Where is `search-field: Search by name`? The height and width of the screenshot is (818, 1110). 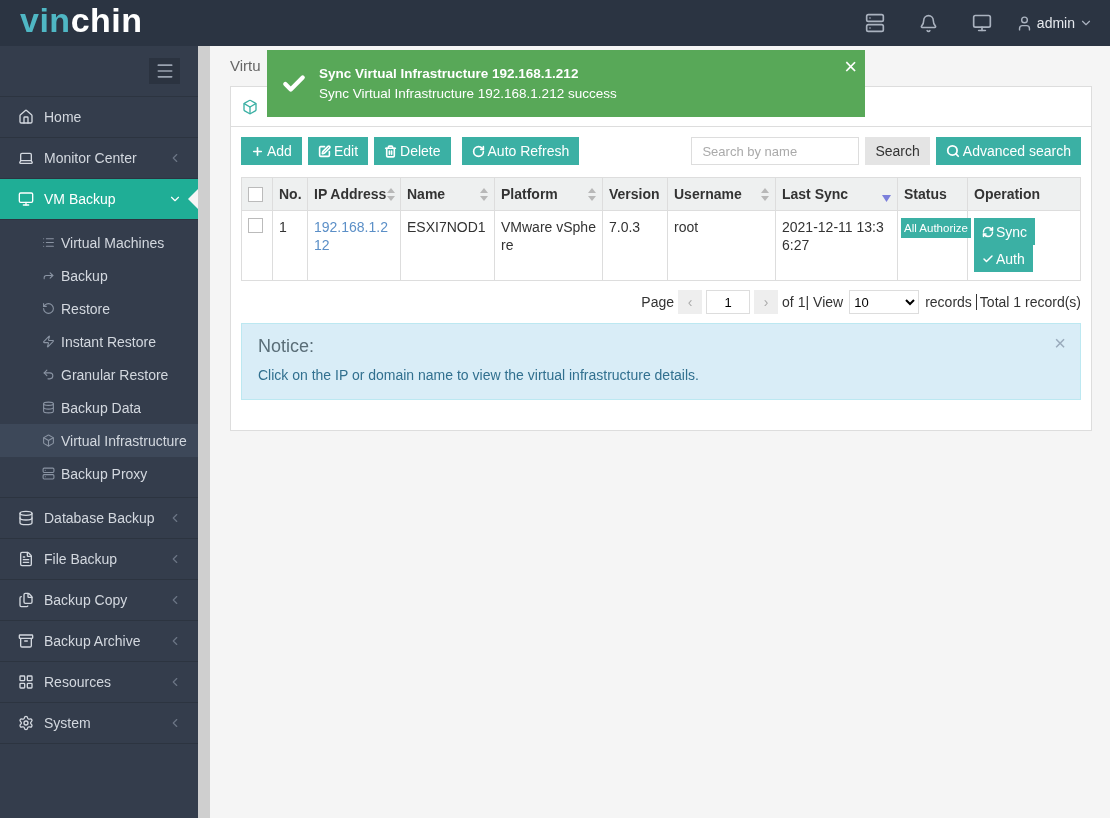 search-field: Search by name is located at coordinates (775, 151).